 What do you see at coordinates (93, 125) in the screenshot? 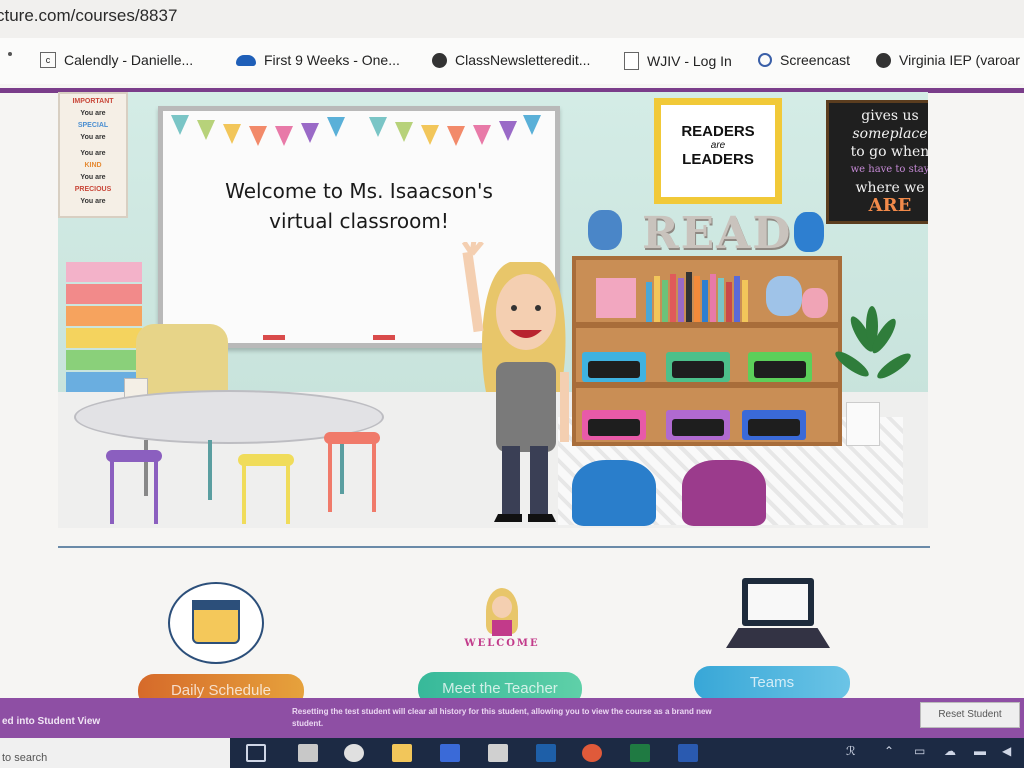
I see `poster-line: SPECIAL` at bounding box center [93, 125].